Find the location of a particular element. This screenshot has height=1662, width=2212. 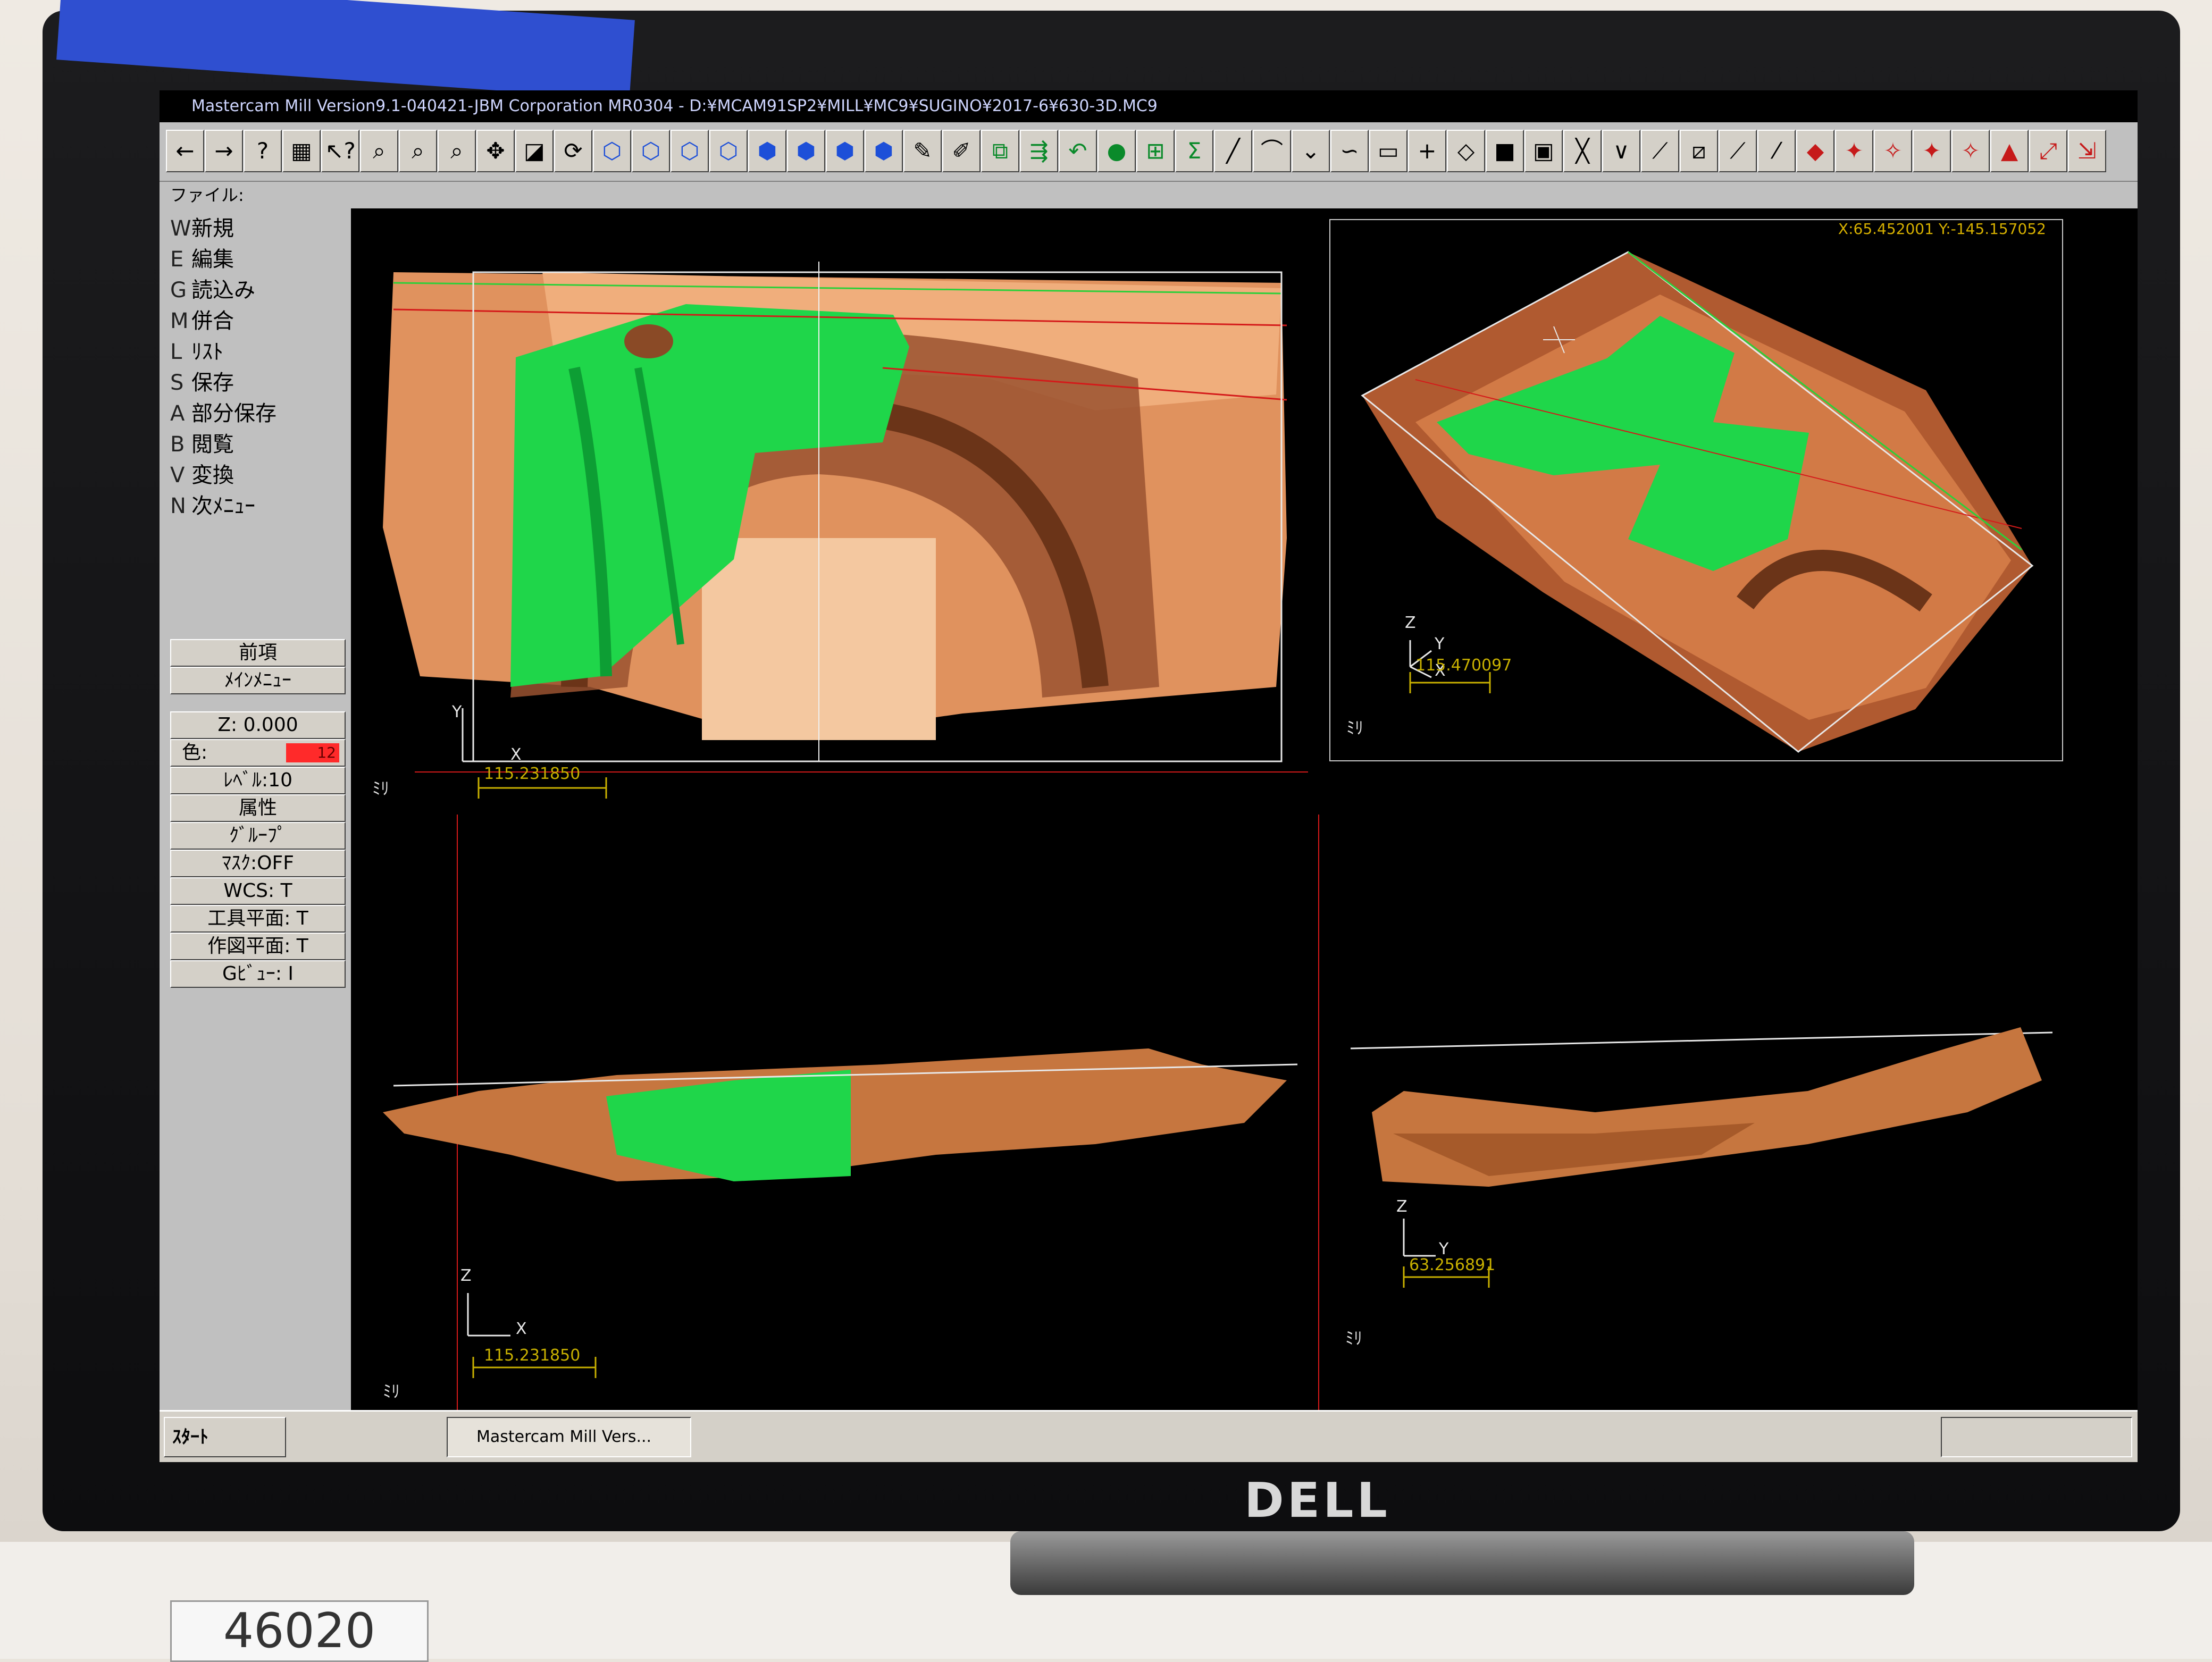

pencil-icon: ✎ is located at coordinates (922, 151).